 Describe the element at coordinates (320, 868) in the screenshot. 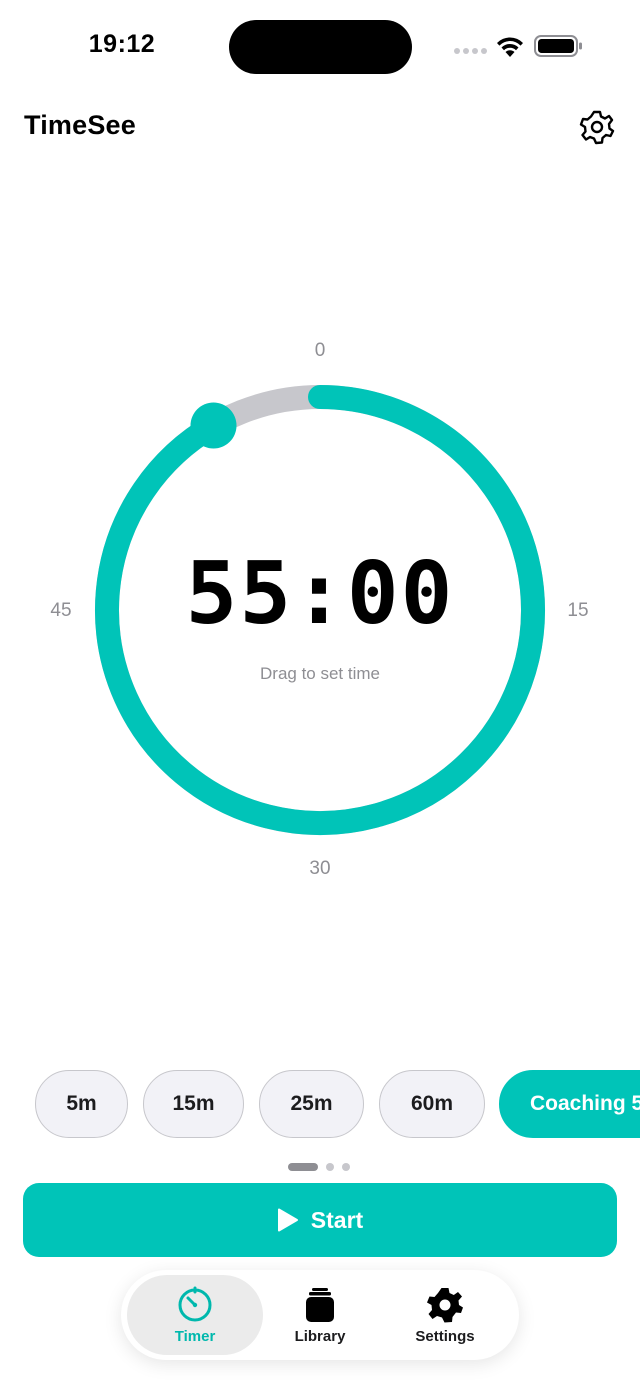

I see `tick-label-30: 30` at that location.